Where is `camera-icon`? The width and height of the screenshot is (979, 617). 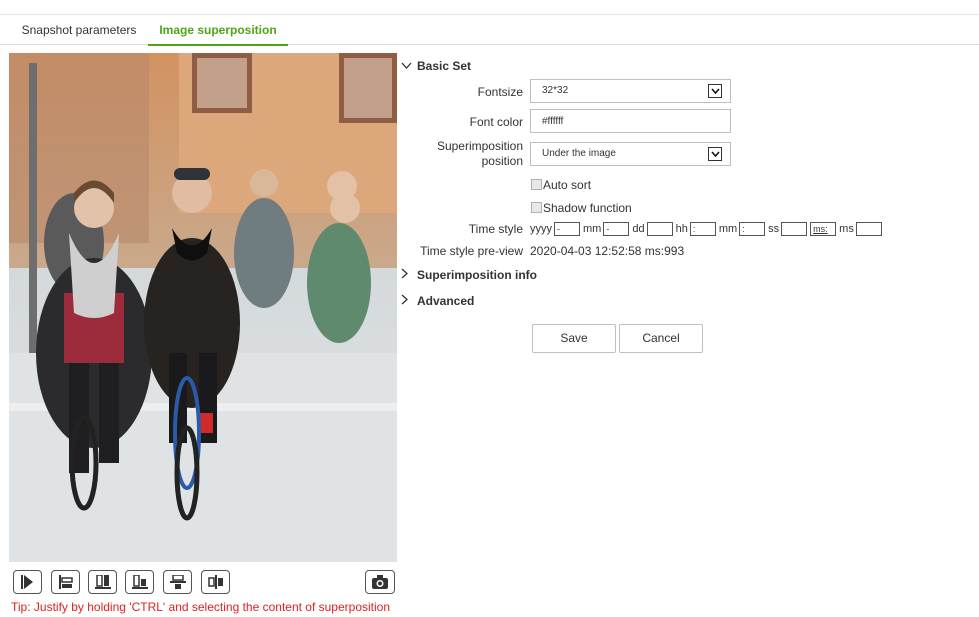
camera-icon is located at coordinates (380, 582).